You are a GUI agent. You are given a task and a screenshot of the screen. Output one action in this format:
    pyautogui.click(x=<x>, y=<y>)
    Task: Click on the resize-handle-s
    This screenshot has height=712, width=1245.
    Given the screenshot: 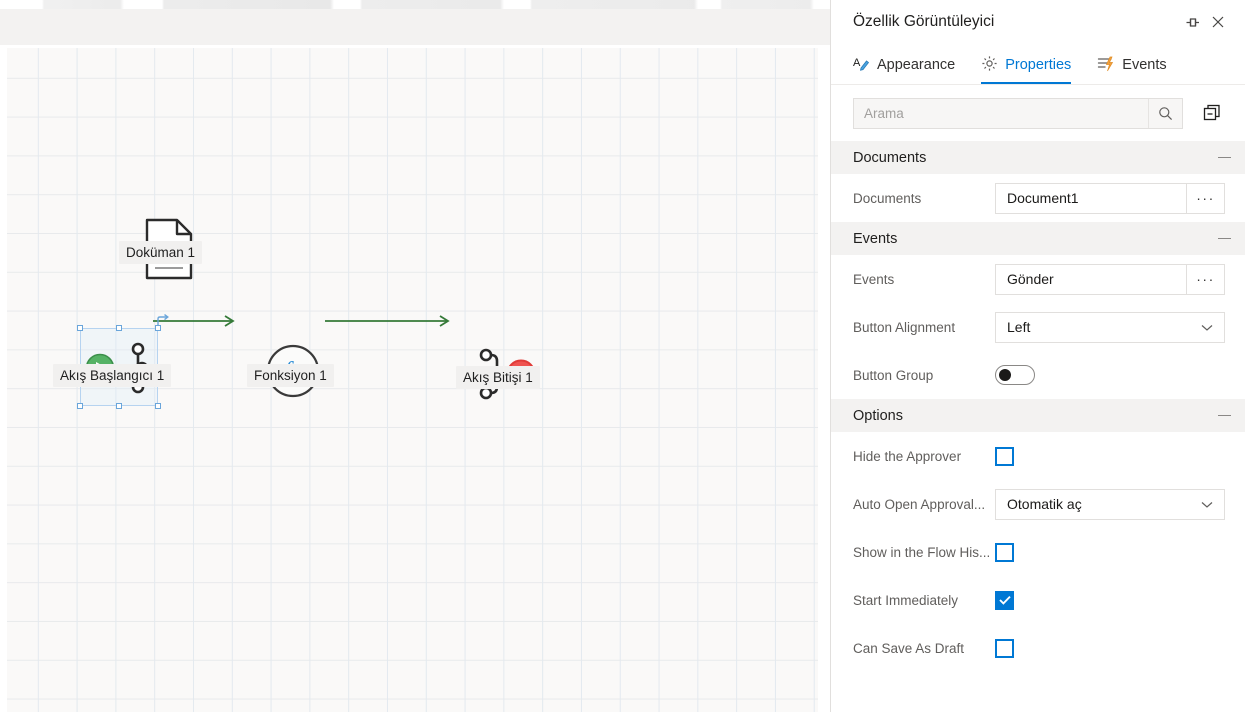 What is the action you would take?
    pyautogui.click(x=119, y=406)
    